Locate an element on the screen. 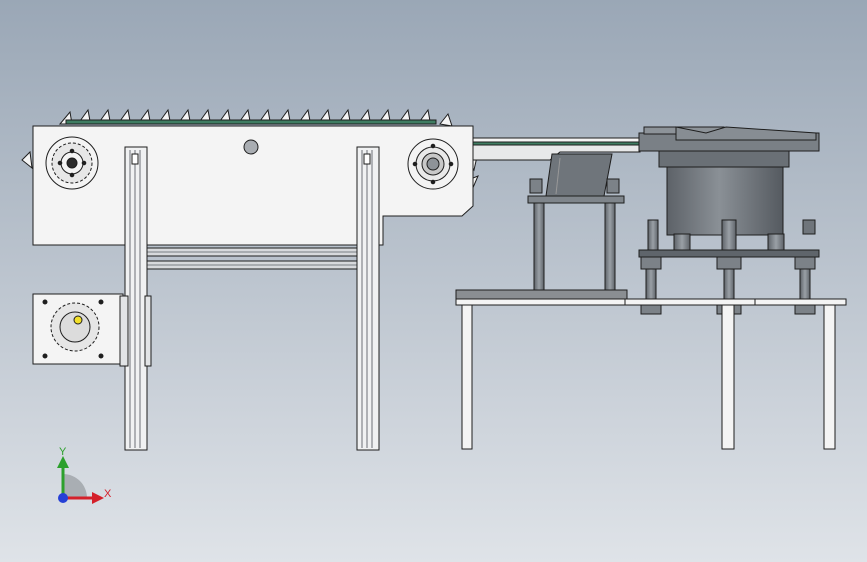 This screenshot has width=867, height=562. triad-z-axis is located at coordinates (63, 498).